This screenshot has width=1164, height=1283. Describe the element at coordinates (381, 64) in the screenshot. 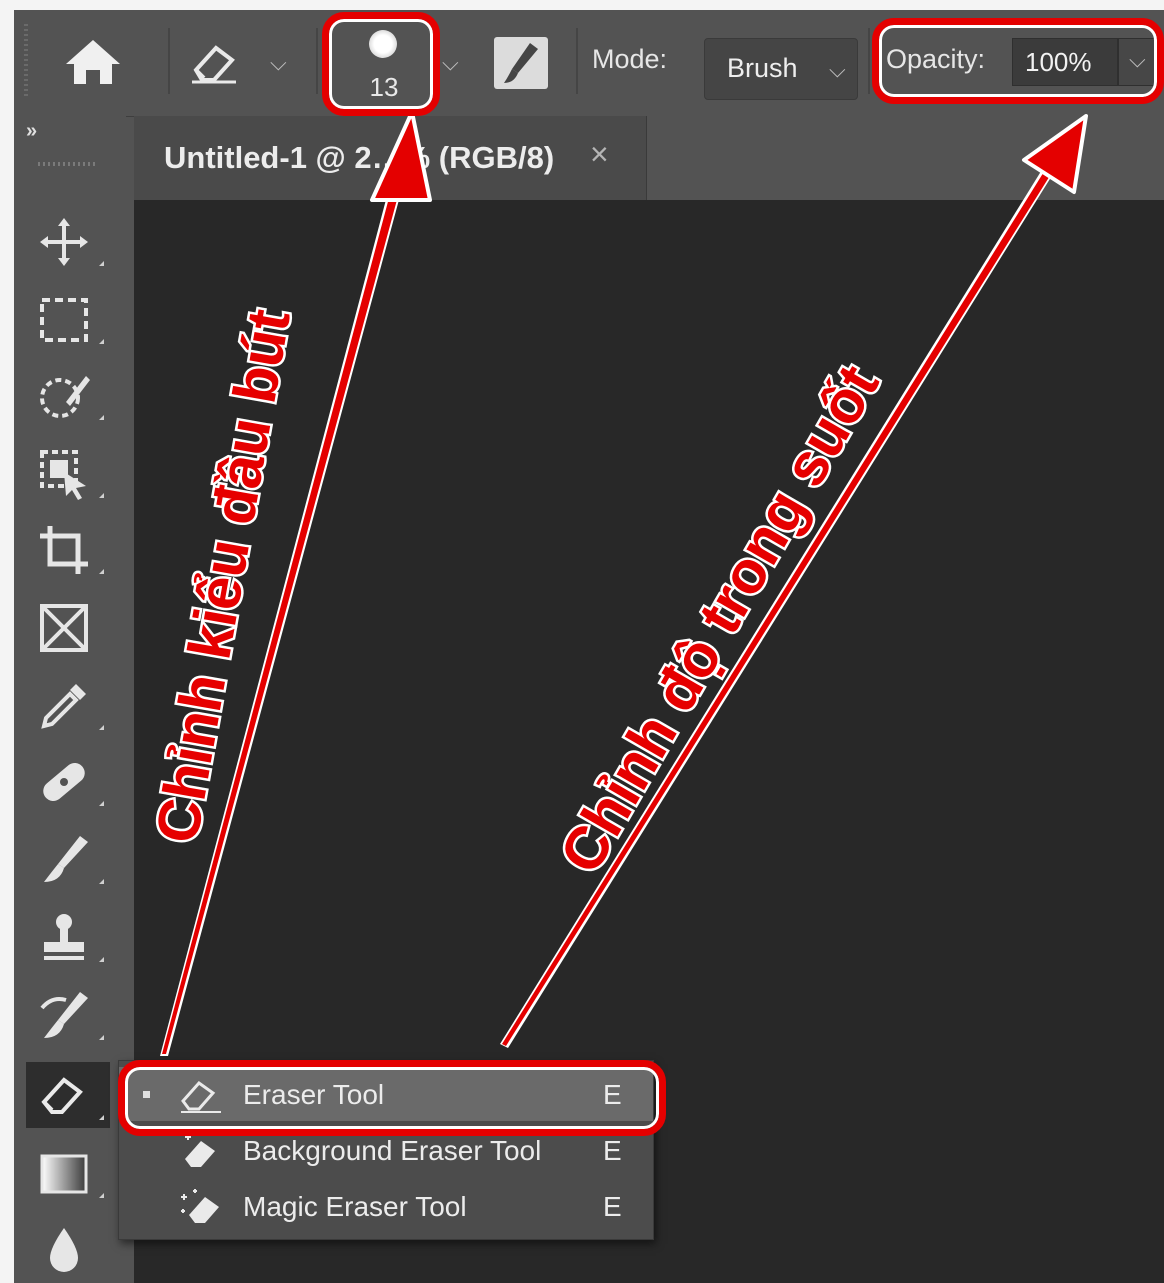

I see `highlight-brush-preset` at that location.